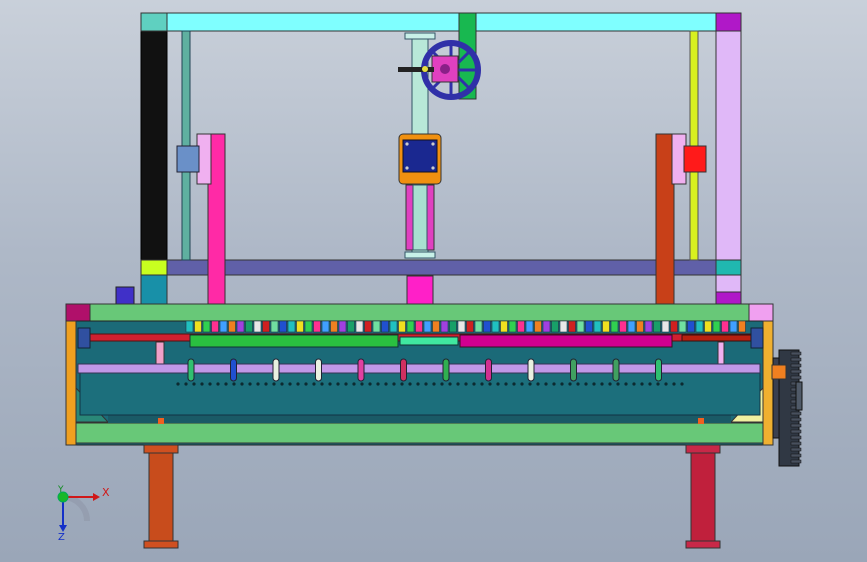 The width and height of the screenshot is (867, 562). What do you see at coordinates (419, 433) in the screenshot?
I see `bed-base` at bounding box center [419, 433].